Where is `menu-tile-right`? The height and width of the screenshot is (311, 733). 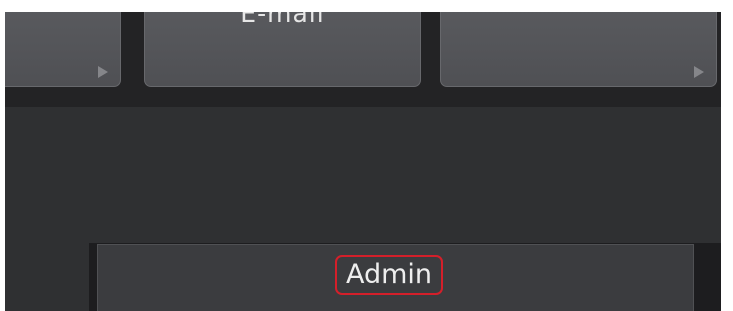 menu-tile-right is located at coordinates (578, 49).